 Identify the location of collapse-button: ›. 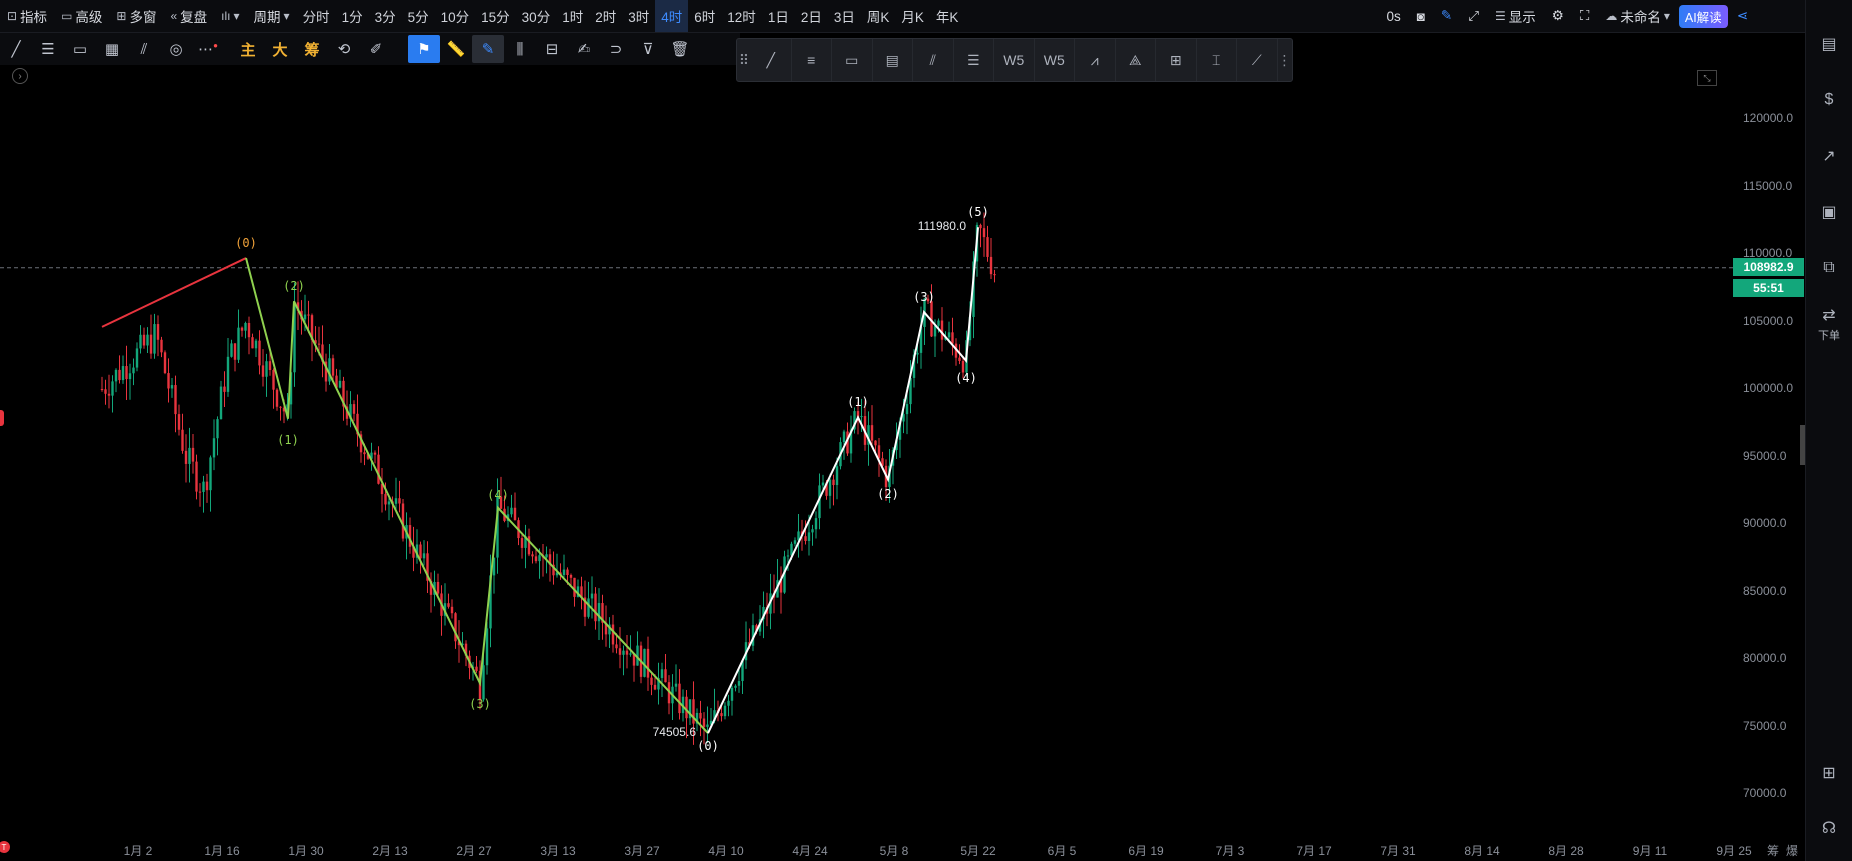
(20, 76).